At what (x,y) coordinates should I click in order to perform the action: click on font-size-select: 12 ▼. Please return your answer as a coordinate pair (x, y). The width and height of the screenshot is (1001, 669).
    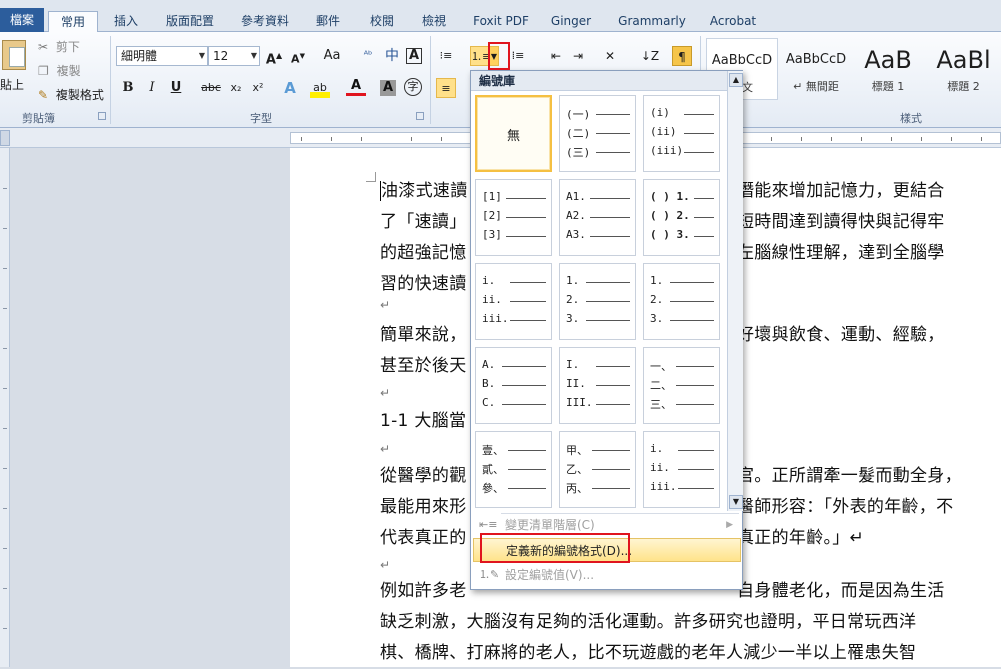
    Looking at the image, I should click on (234, 56).